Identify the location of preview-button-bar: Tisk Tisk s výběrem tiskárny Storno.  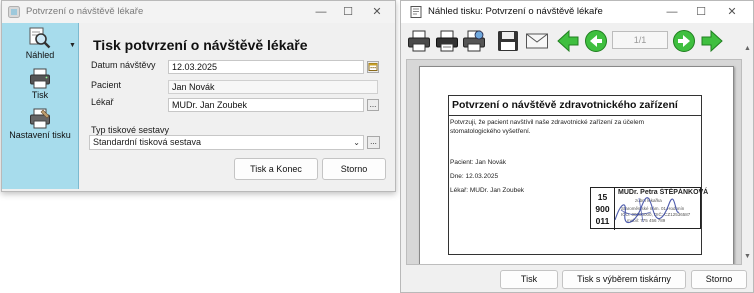
(577, 278).